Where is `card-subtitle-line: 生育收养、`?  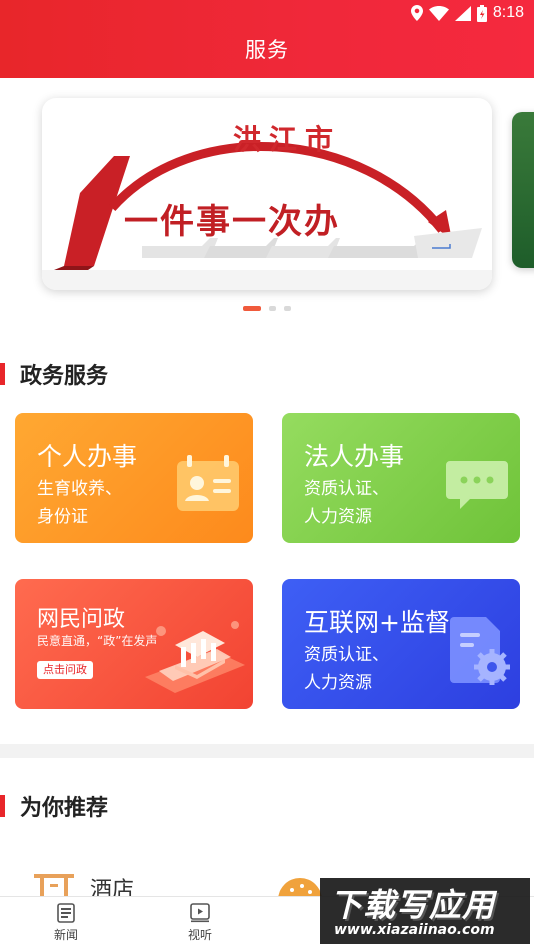
card-subtitle-line: 生育收养、 is located at coordinates (79, 489).